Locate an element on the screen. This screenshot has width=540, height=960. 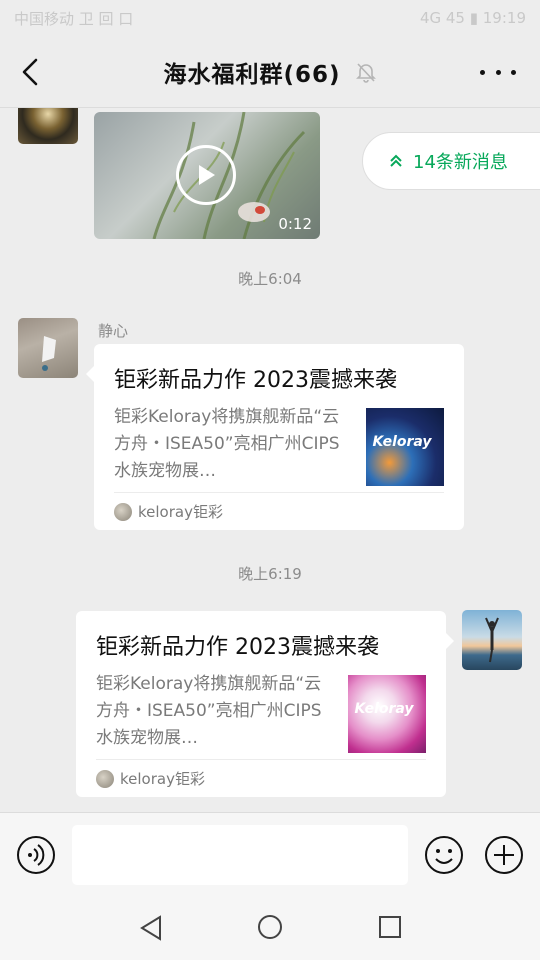
new-messages-button: 14条新消息 is located at coordinates (451, 161).